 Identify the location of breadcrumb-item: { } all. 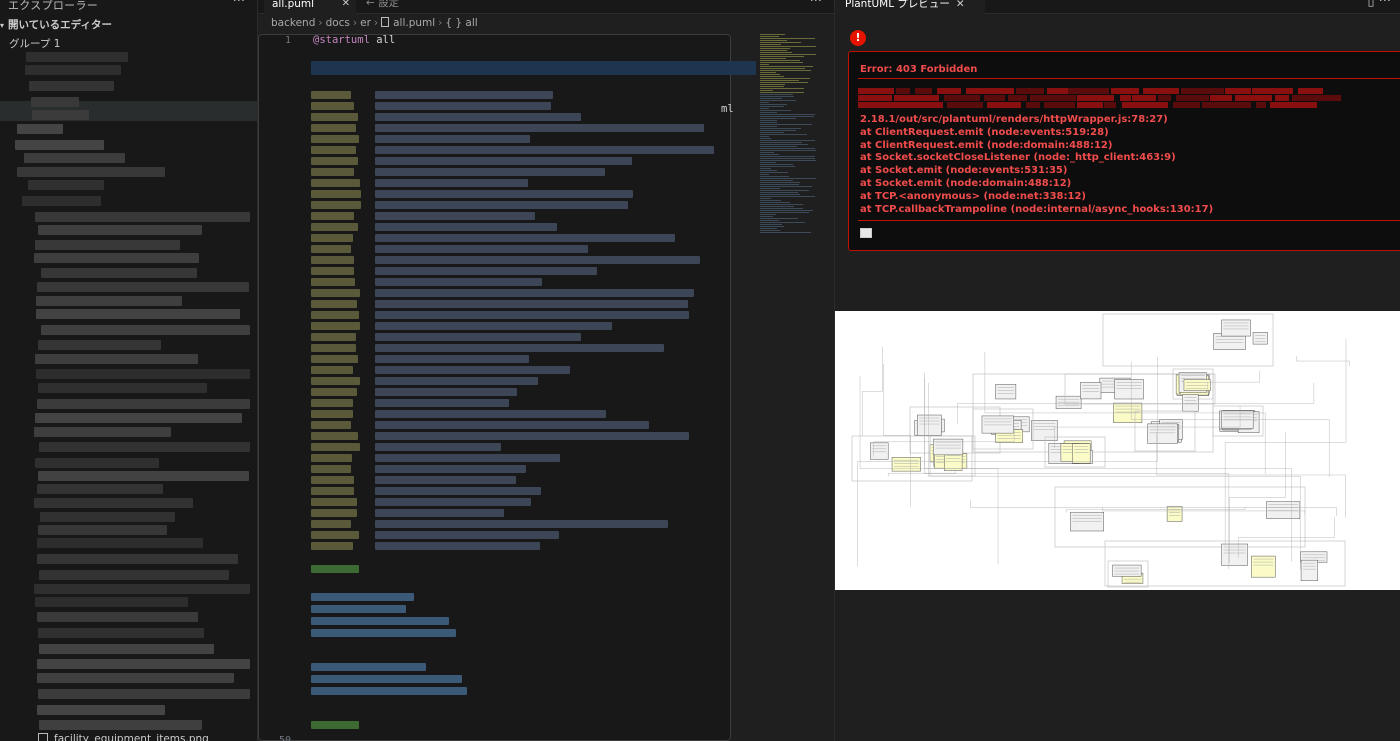
(461, 23).